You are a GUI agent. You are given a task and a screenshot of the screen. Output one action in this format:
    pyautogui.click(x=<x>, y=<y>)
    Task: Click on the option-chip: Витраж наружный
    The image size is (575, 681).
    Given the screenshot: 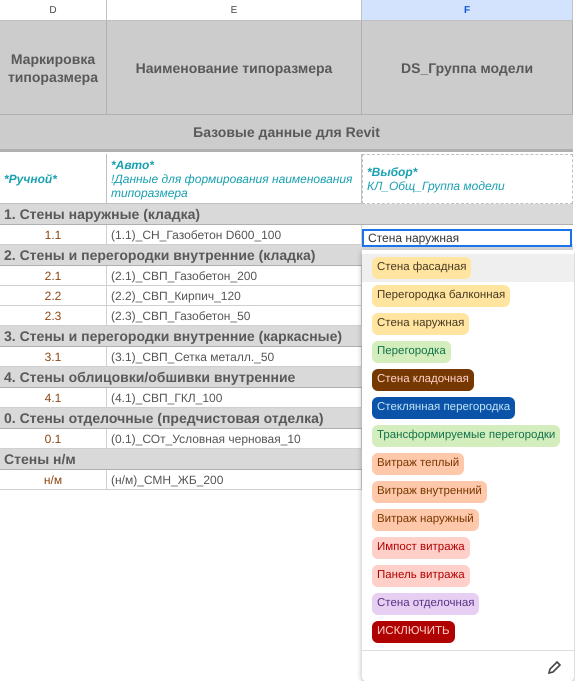 What is the action you would take?
    pyautogui.click(x=425, y=520)
    